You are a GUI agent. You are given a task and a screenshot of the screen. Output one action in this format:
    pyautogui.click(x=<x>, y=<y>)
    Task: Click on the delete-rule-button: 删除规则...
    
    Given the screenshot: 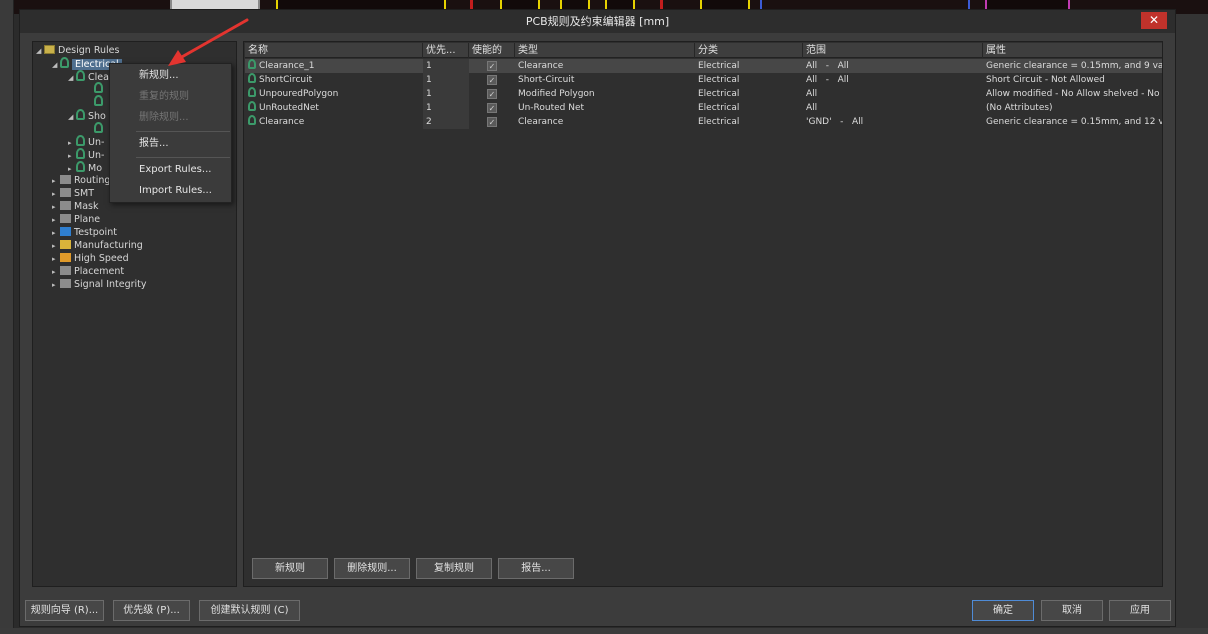 What is the action you would take?
    pyautogui.click(x=372, y=568)
    